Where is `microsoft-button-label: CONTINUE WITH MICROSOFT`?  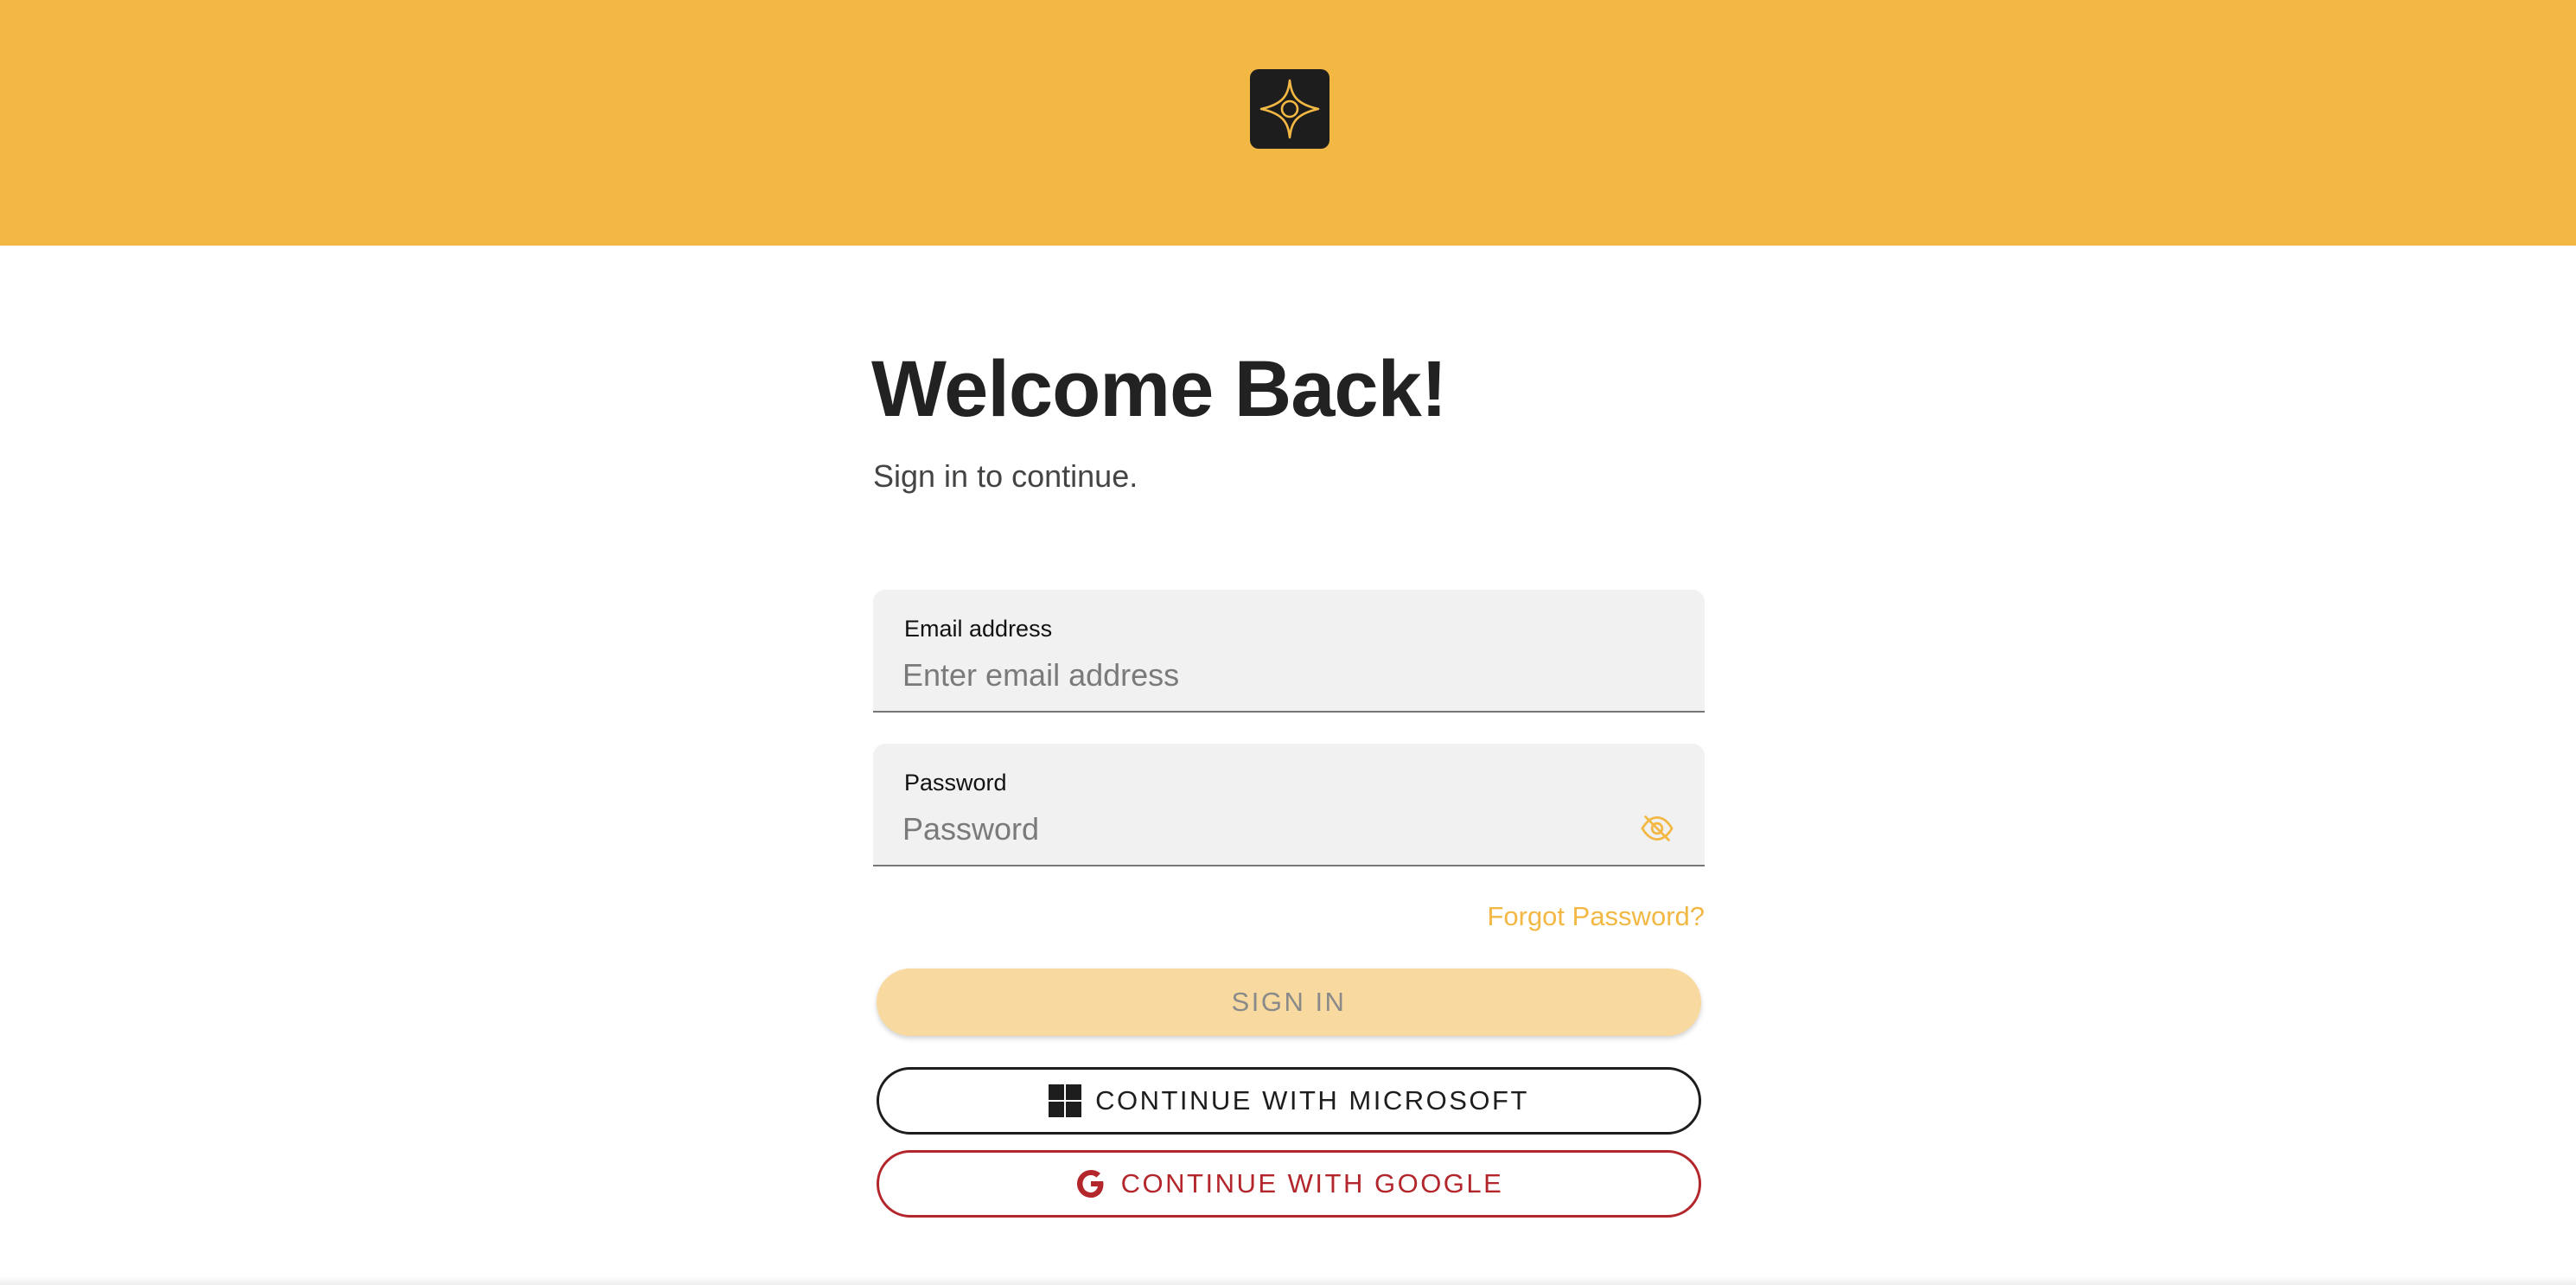
microsoft-button-label: CONTINUE WITH MICROSOFT is located at coordinates (1312, 1100).